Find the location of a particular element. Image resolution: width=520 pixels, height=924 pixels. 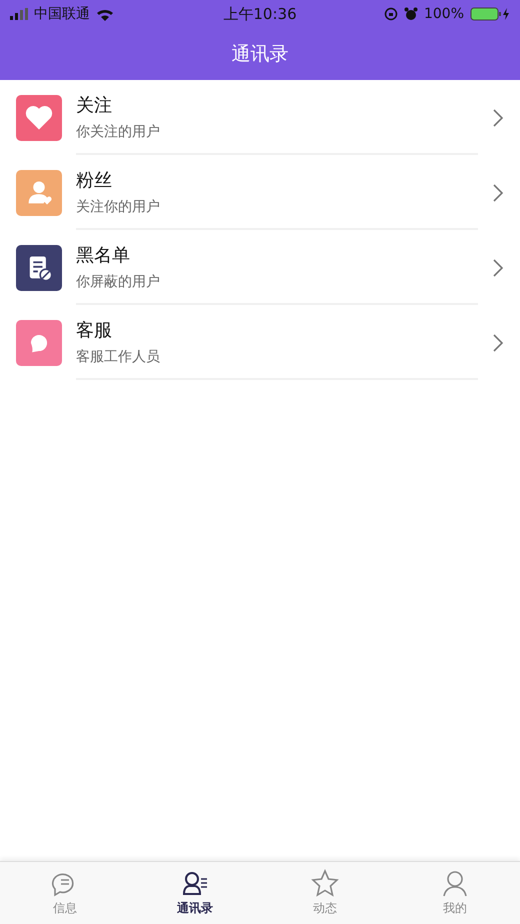

item-title: 关注 is located at coordinates (94, 105).